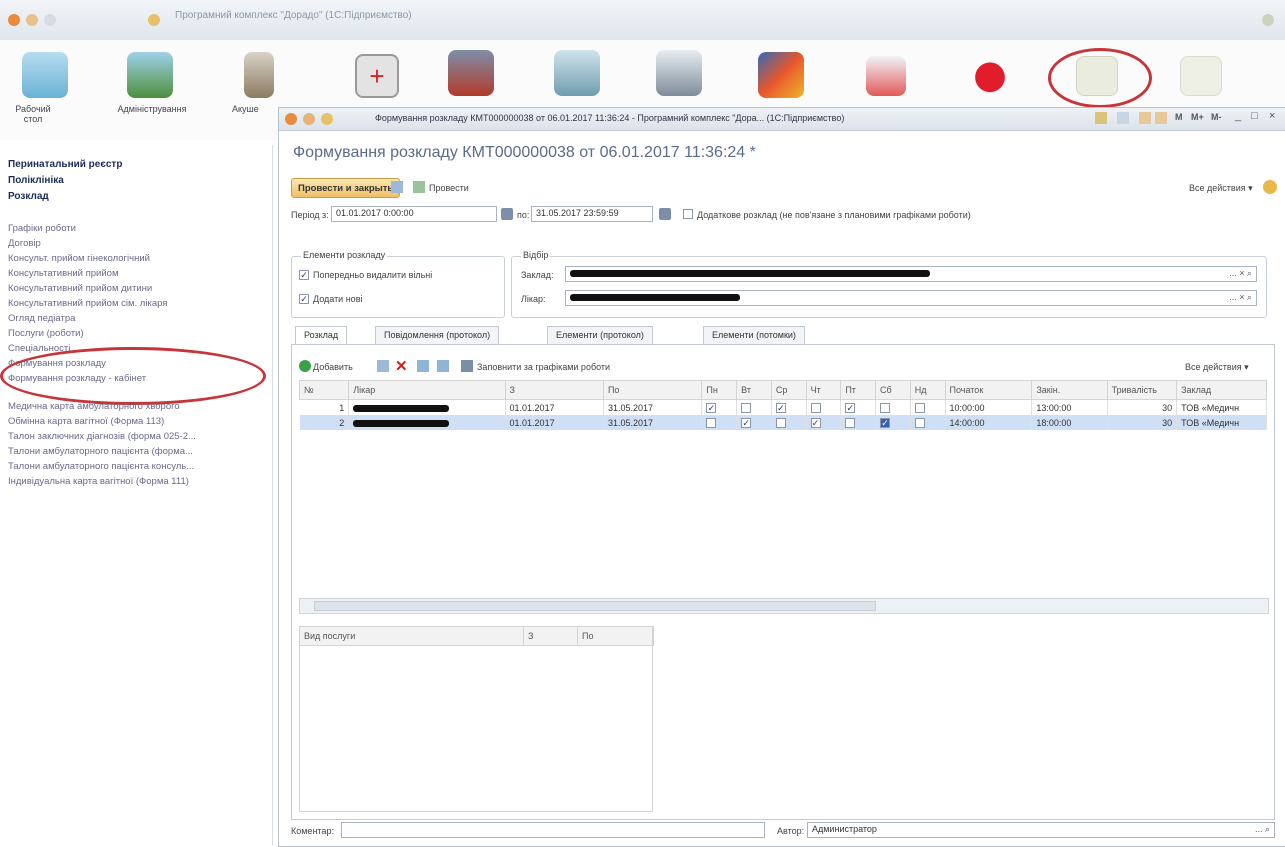  What do you see at coordinates (87, 303) in the screenshot?
I see `nav-item: Консультативний прийом сім. лікаря` at bounding box center [87, 303].